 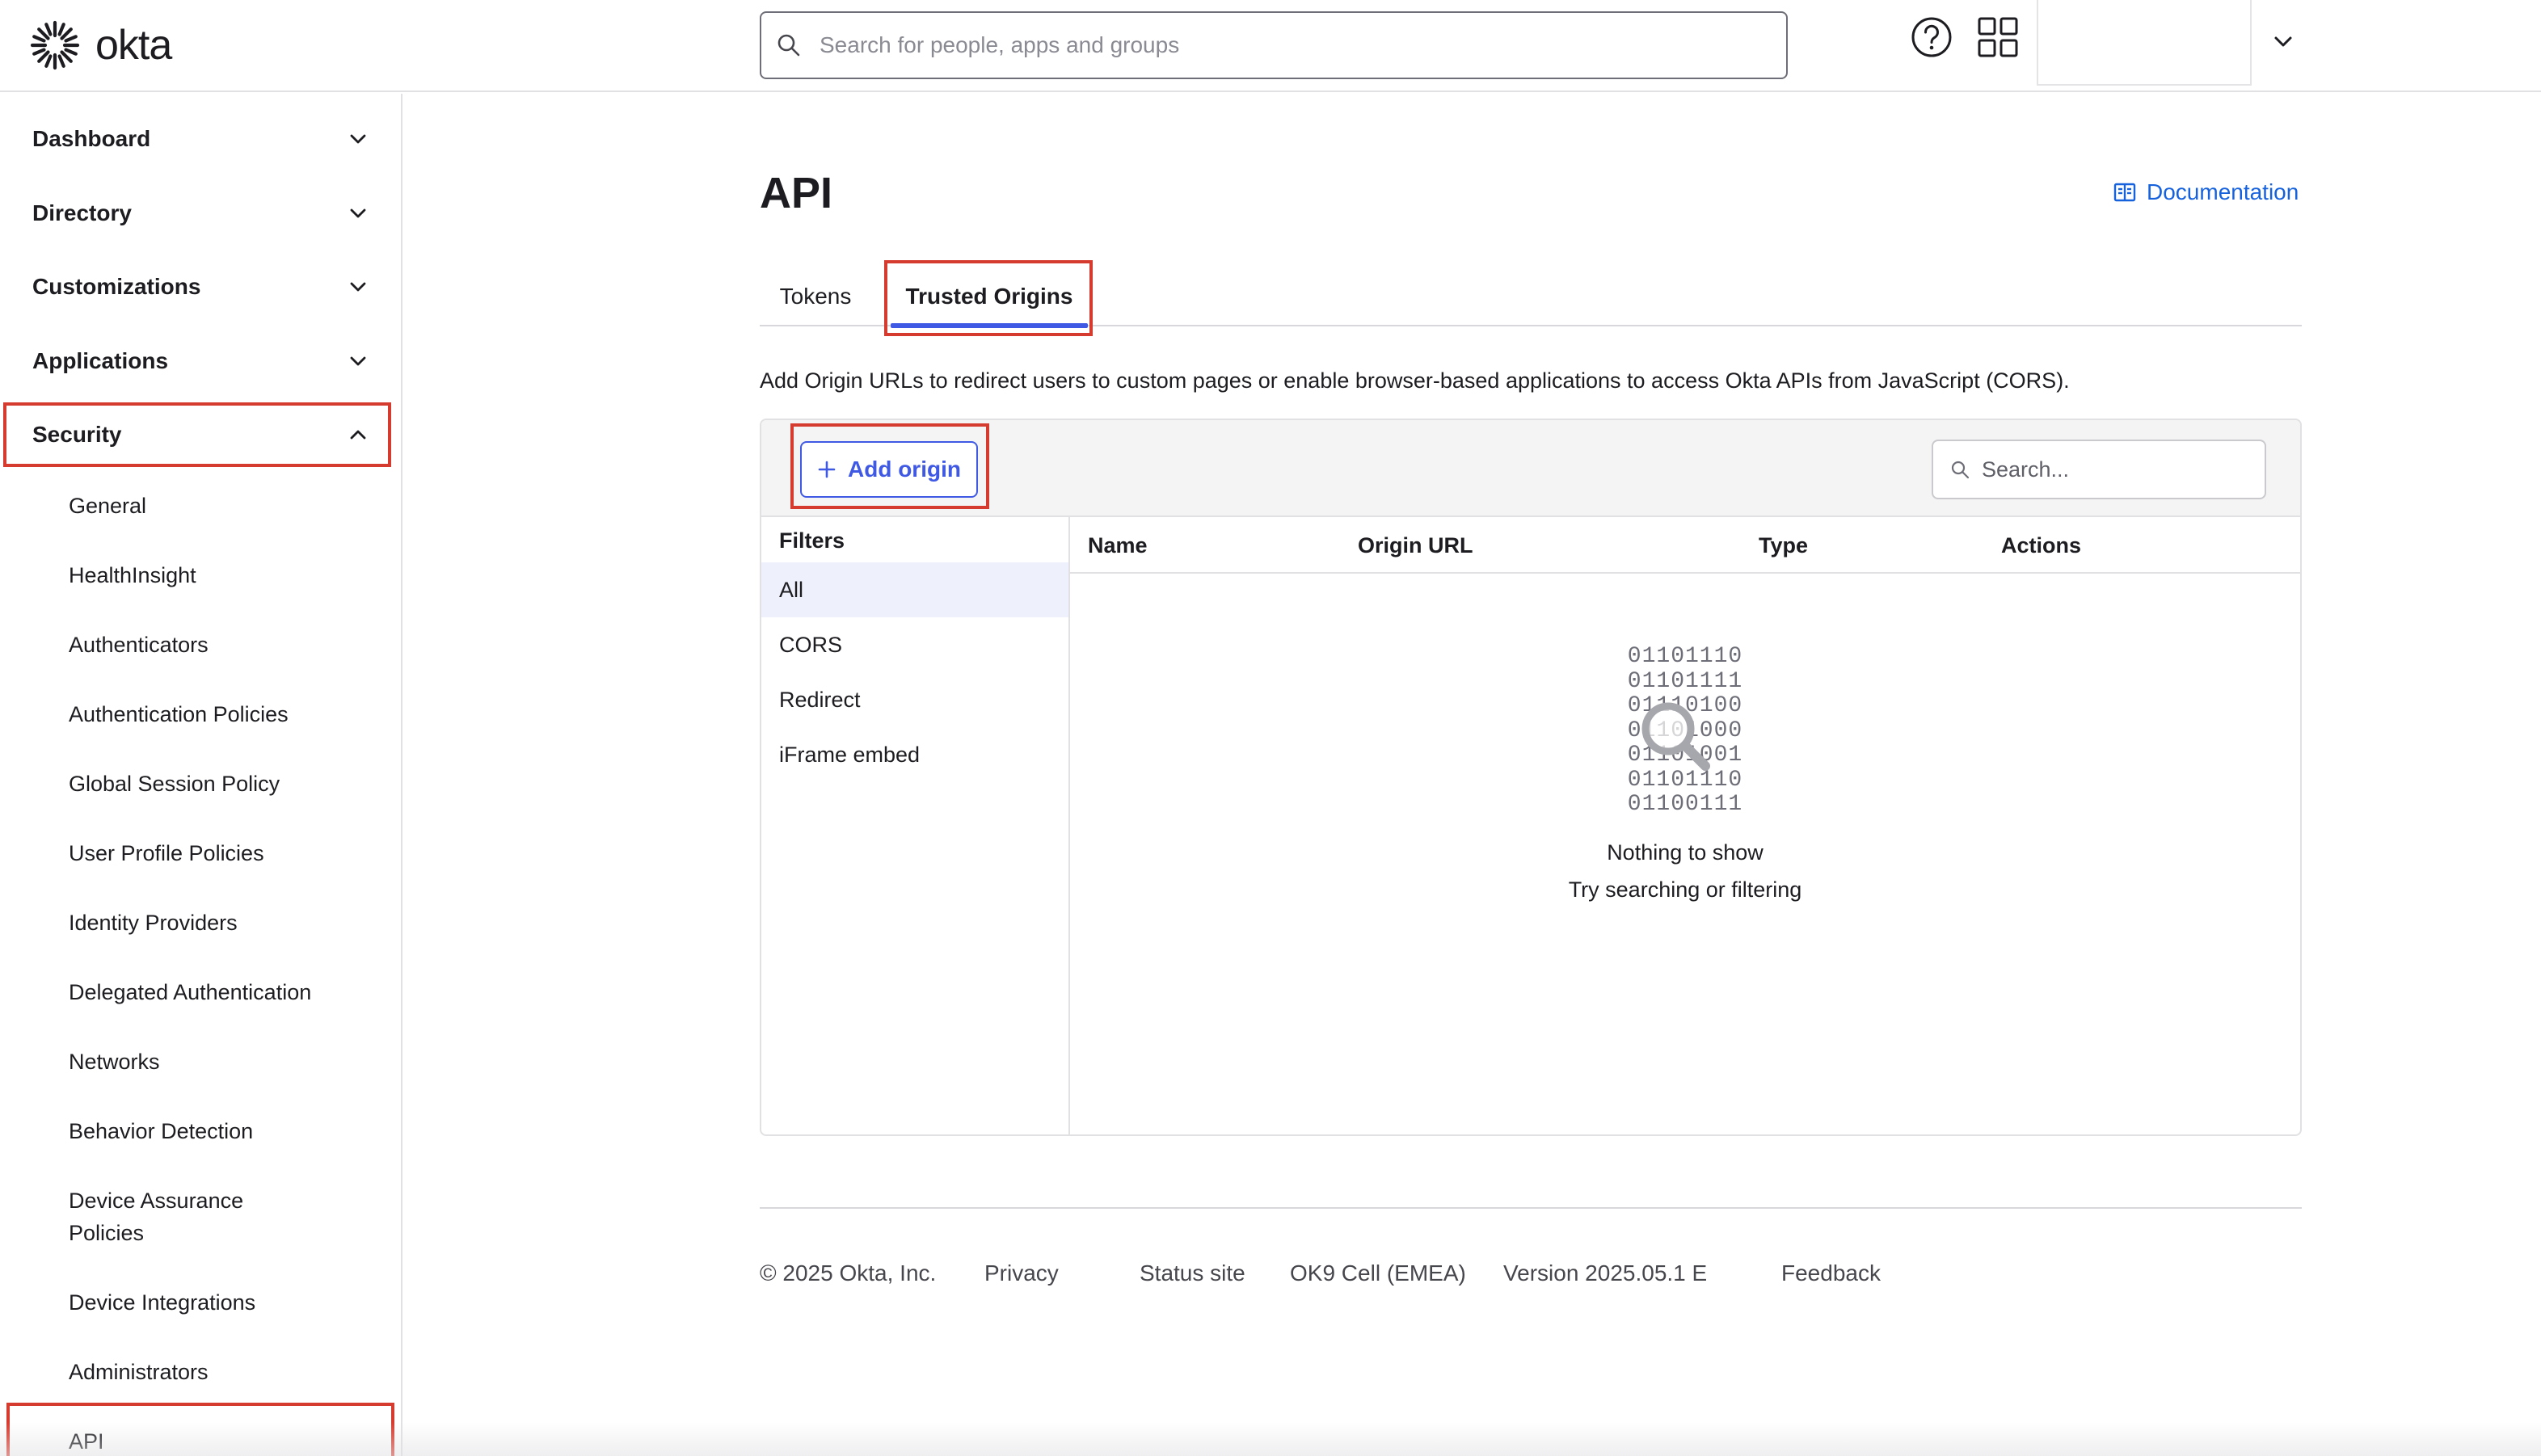 What do you see at coordinates (100, 360) in the screenshot?
I see `sidebar-item-label: Applications` at bounding box center [100, 360].